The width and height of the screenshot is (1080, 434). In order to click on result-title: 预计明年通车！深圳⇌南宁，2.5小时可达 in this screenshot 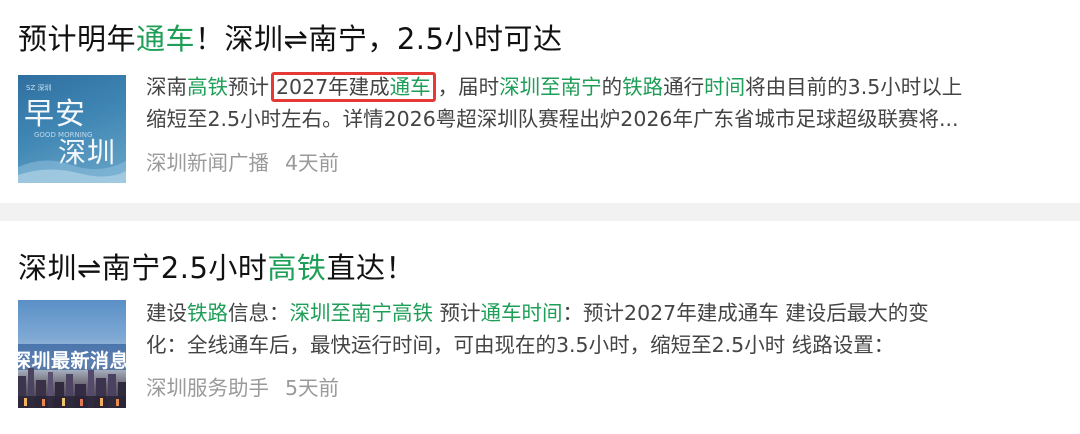, I will do `click(290, 39)`.